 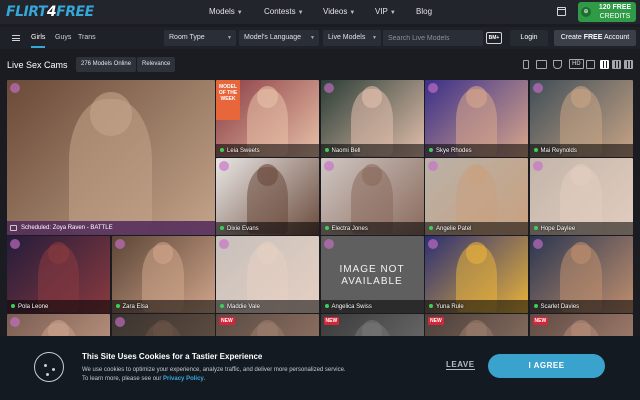 What do you see at coordinates (576, 64) in the screenshot?
I see `hd-icon: HD` at bounding box center [576, 64].